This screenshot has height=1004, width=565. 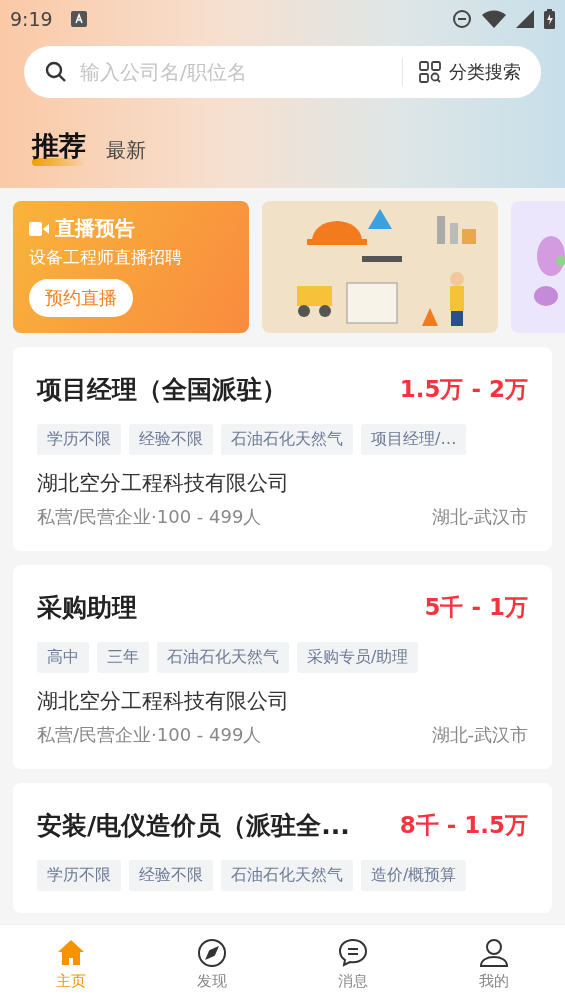 What do you see at coordinates (162, 390) in the screenshot?
I see `job-title: 项目经理（全国派驻）` at bounding box center [162, 390].